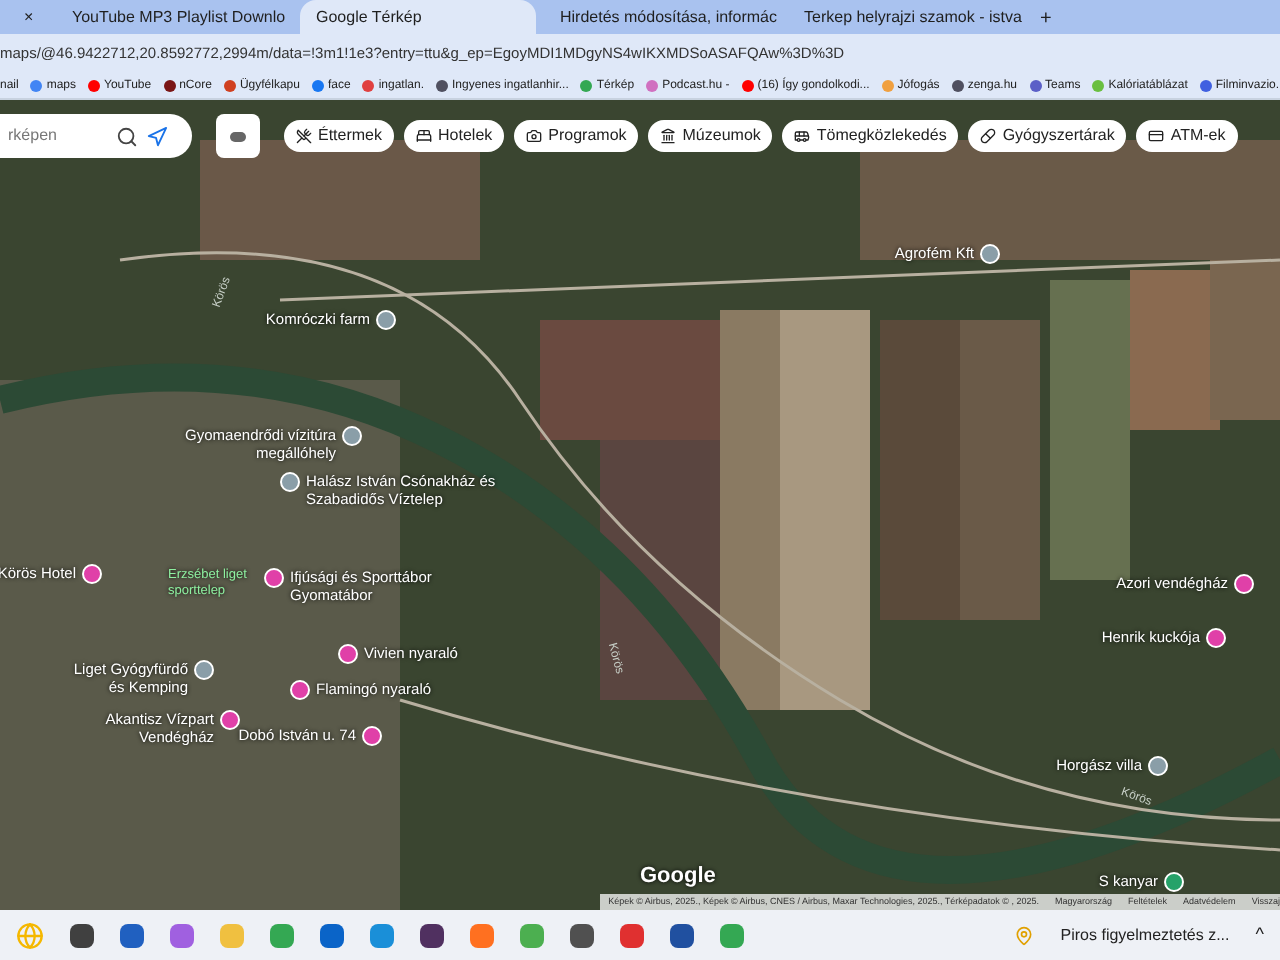  I want to click on directions-icon, so click(157, 136).